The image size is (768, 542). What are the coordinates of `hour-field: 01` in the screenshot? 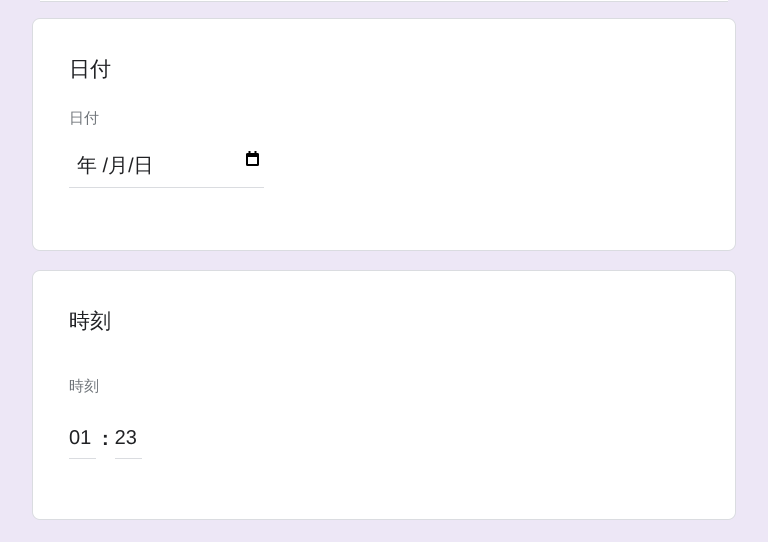 It's located at (82, 440).